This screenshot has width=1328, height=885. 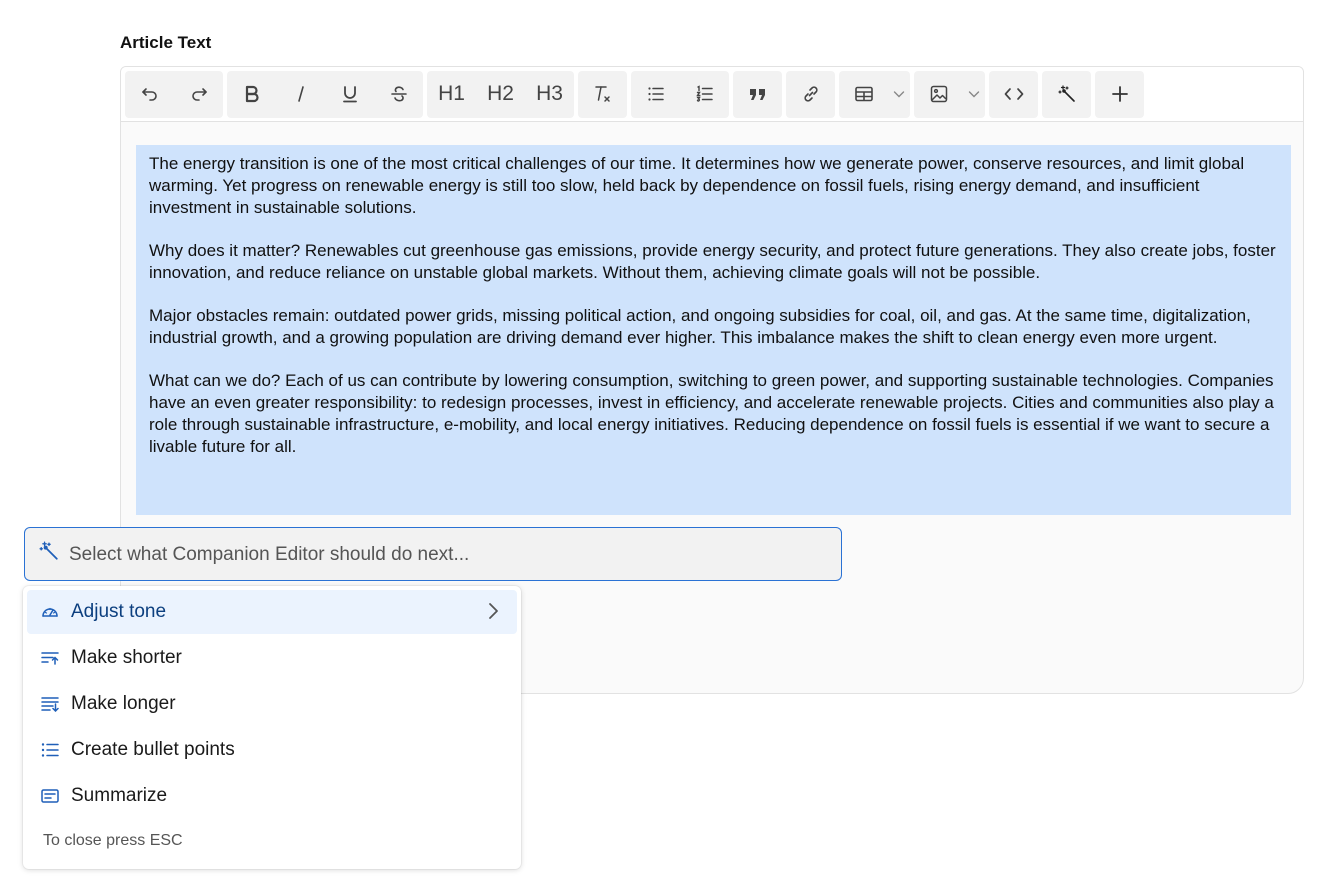 I want to click on link-icon, so click(x=810, y=94).